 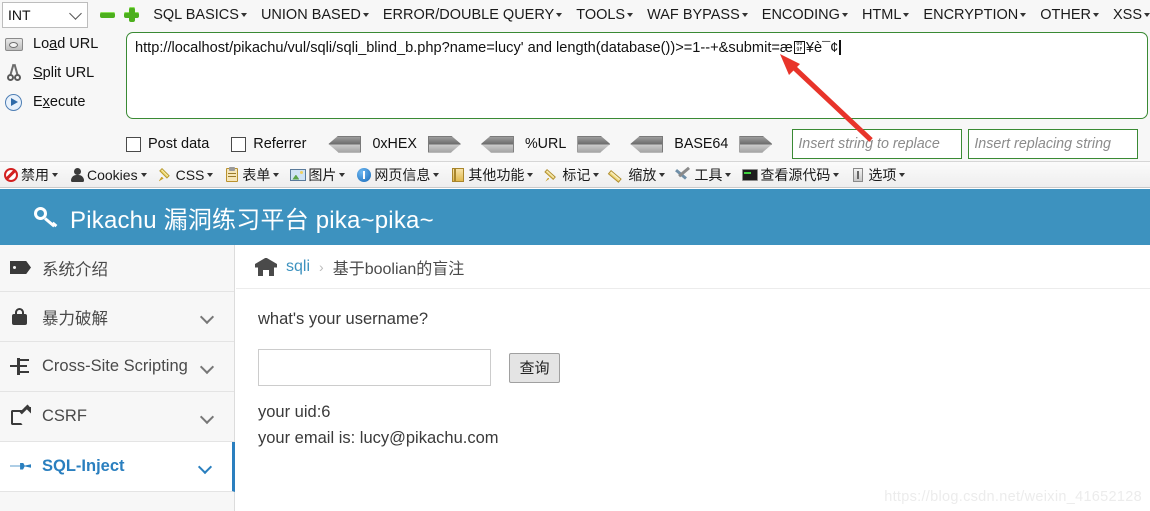 What do you see at coordinates (572, 175) in the screenshot?
I see `wd-outline: 标记` at bounding box center [572, 175].